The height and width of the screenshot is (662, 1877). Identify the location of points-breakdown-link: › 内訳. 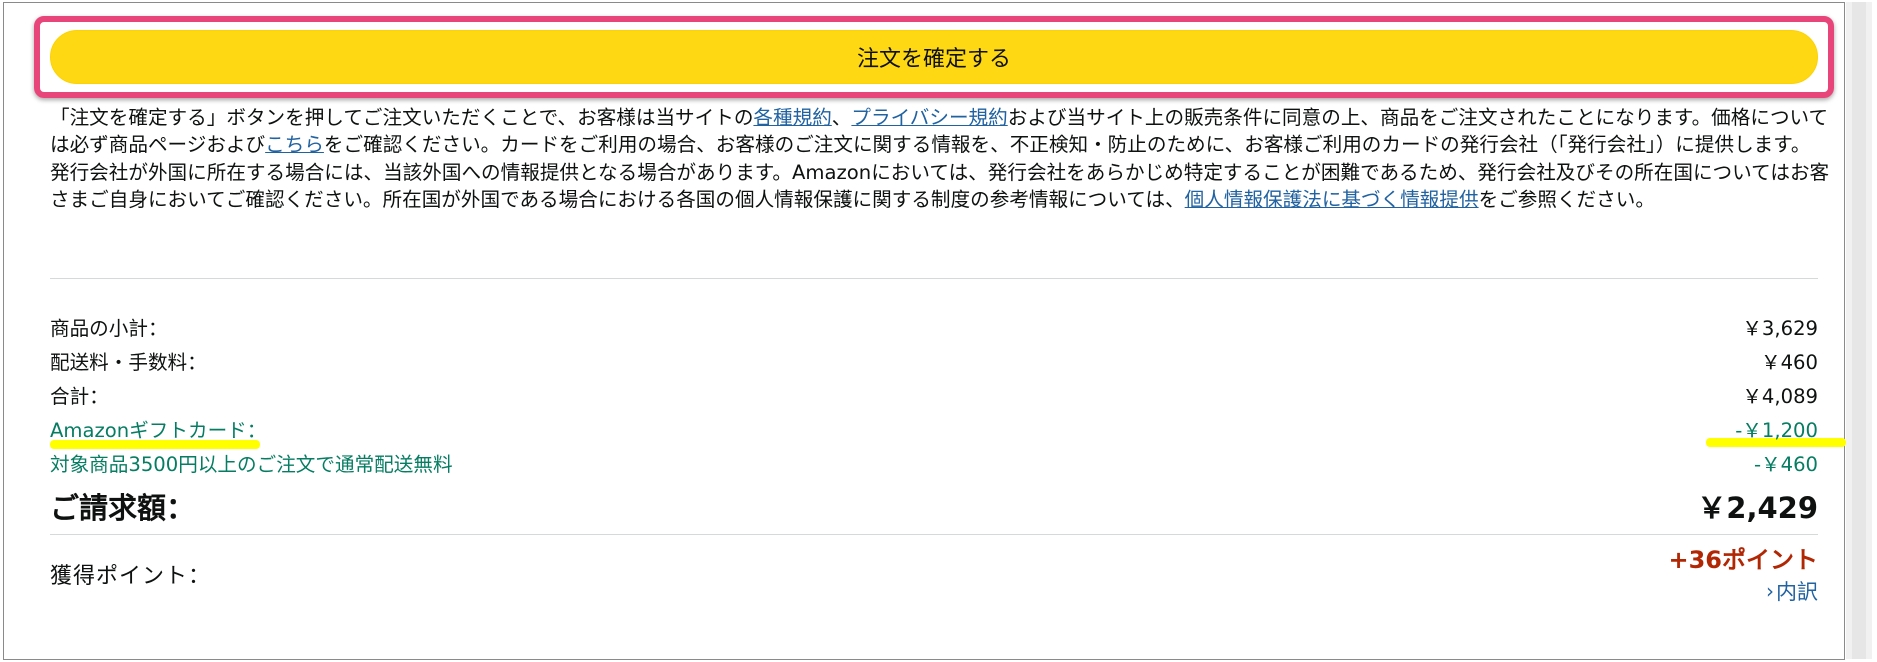
(1792, 591).